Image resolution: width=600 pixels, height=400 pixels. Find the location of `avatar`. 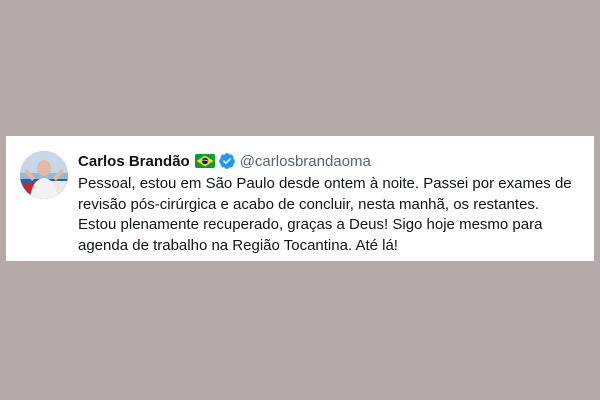

avatar is located at coordinates (44, 175).